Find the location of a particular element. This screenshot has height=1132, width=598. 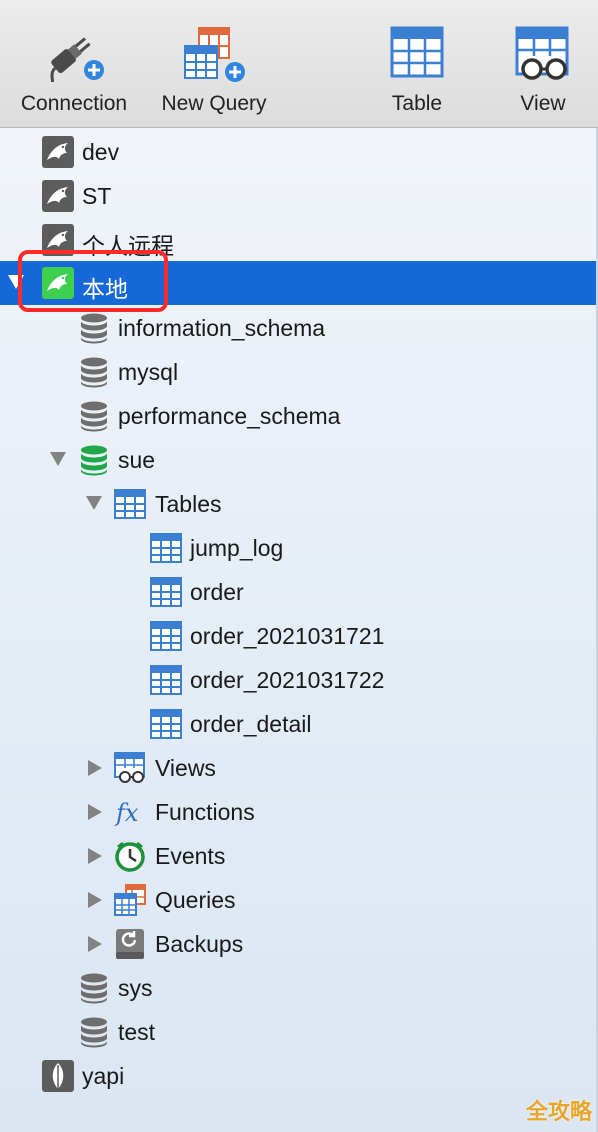

clock-icon is located at coordinates (130, 856).